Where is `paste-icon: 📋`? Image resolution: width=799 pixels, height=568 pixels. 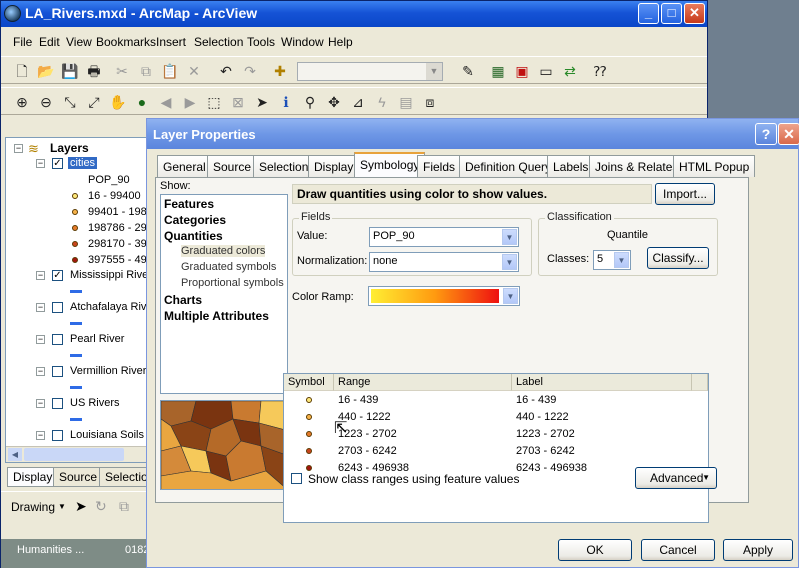
paste-icon: 📋 is located at coordinates (170, 71).